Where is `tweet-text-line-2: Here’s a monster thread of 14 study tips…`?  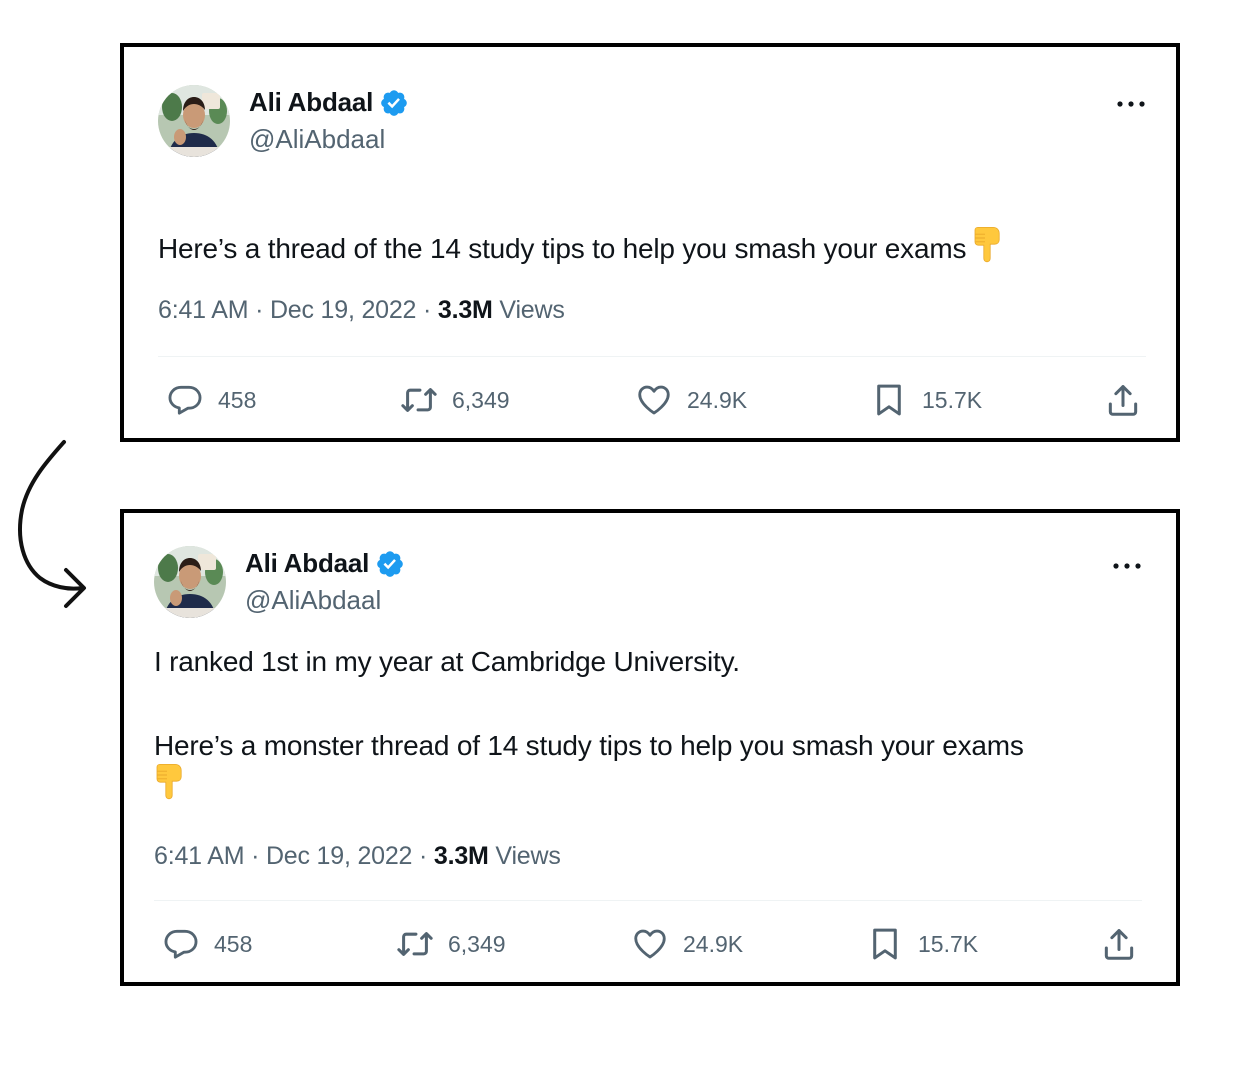 tweet-text-line-2: Here’s a monster thread of 14 study tips… is located at coordinates (649, 767).